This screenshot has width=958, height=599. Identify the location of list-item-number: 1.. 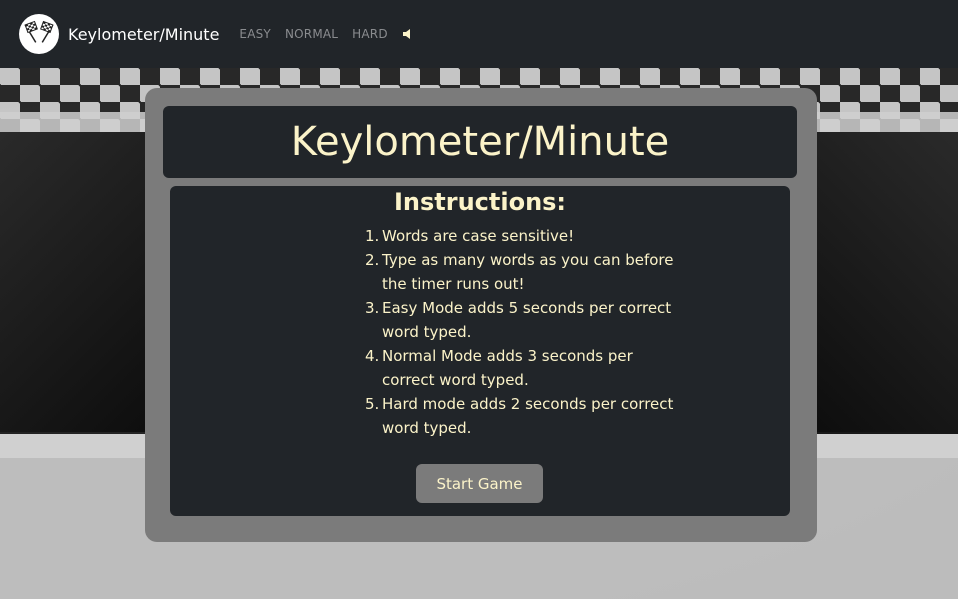
(372, 236).